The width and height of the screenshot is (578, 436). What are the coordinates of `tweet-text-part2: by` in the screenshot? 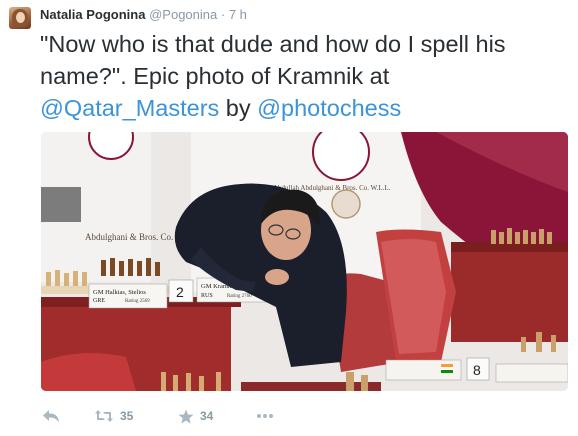 It's located at (238, 108).